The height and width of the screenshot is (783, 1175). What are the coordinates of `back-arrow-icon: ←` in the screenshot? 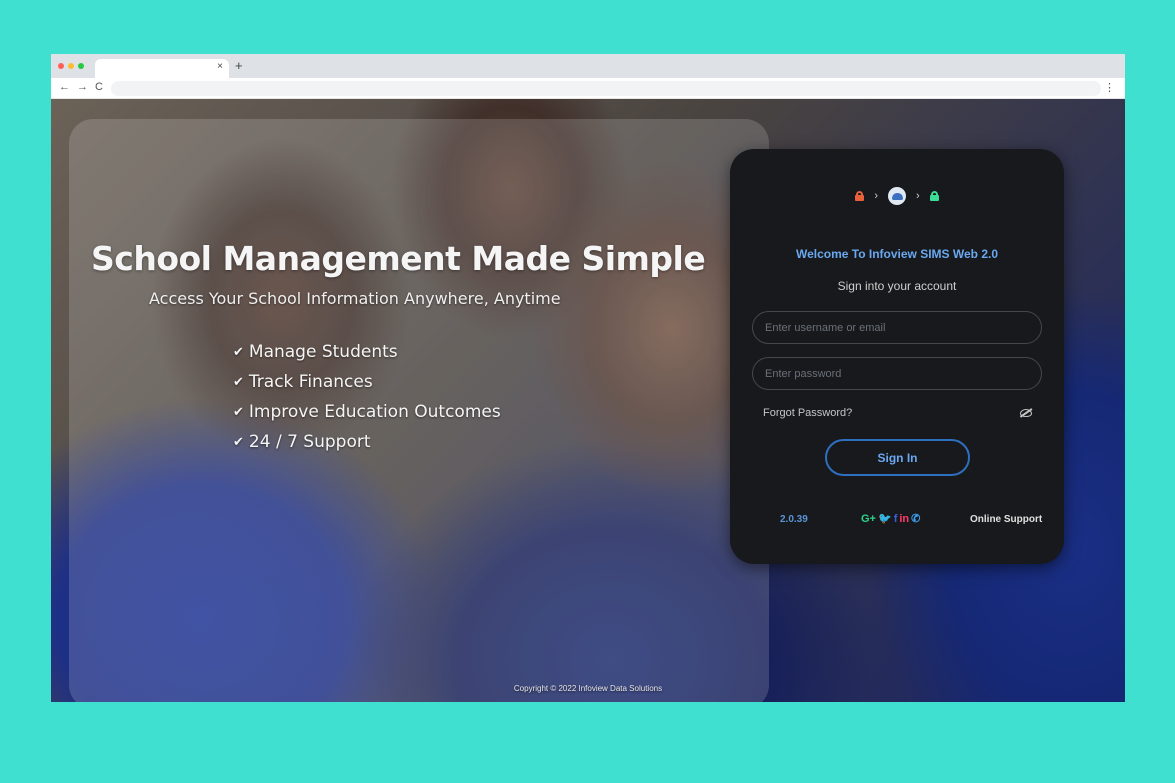 It's located at (64, 87).